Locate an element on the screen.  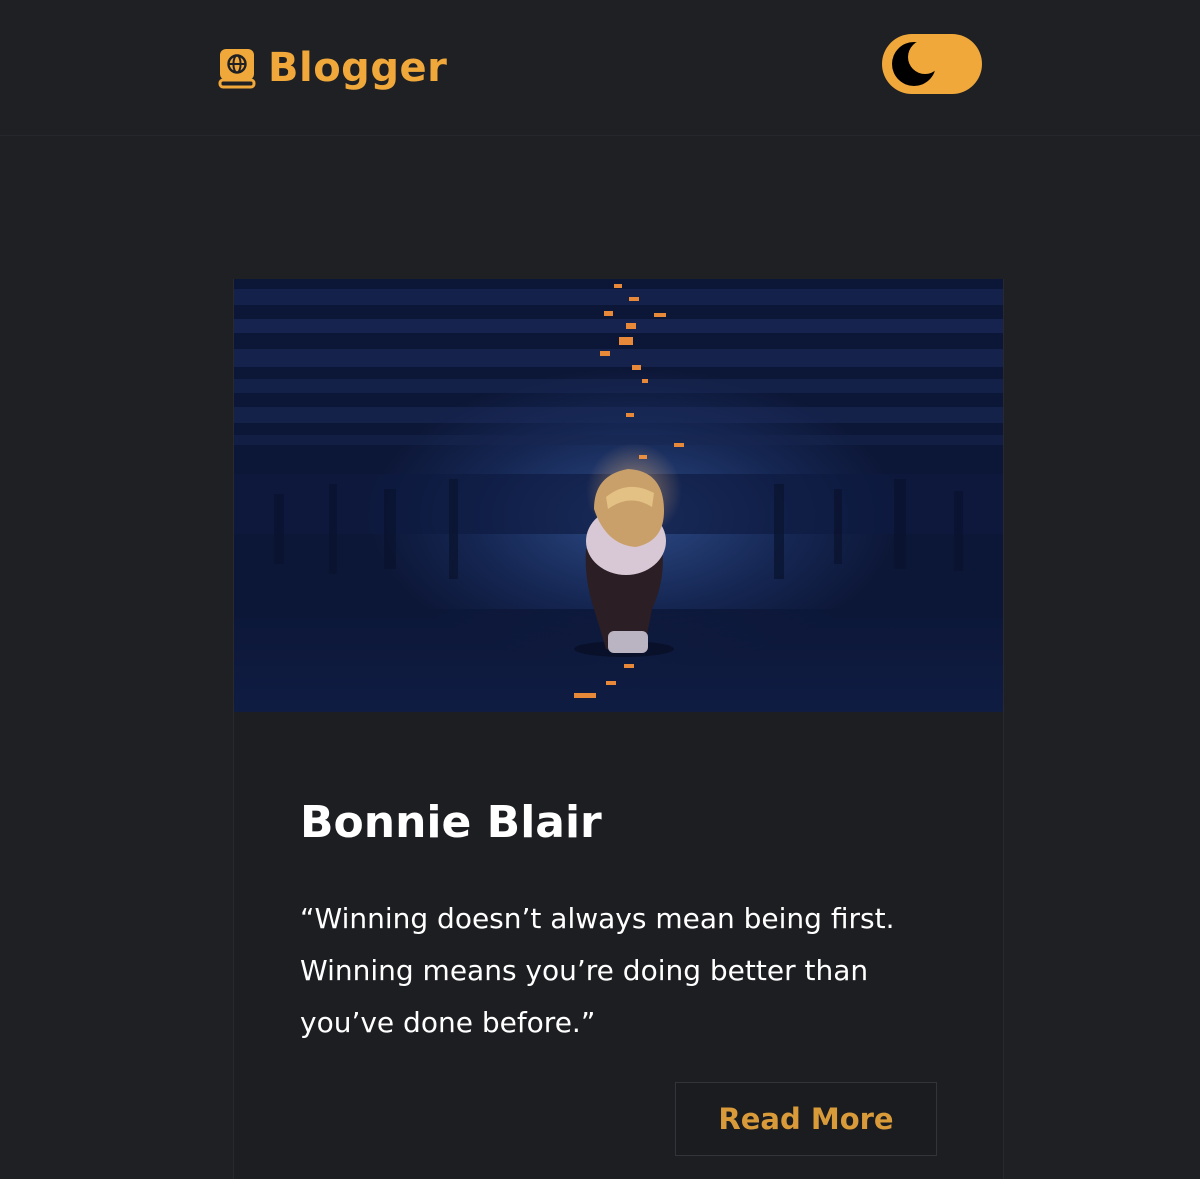
moon-icon is located at coordinates (916, 64).